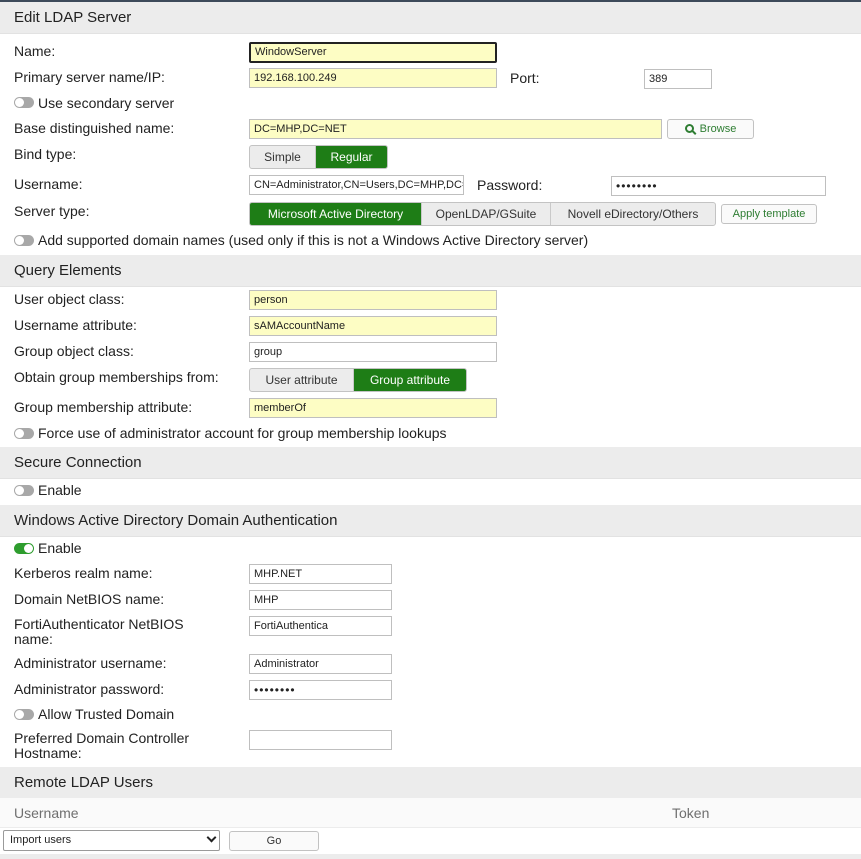  What do you see at coordinates (525, 78) in the screenshot?
I see `port-label: Port:` at bounding box center [525, 78].